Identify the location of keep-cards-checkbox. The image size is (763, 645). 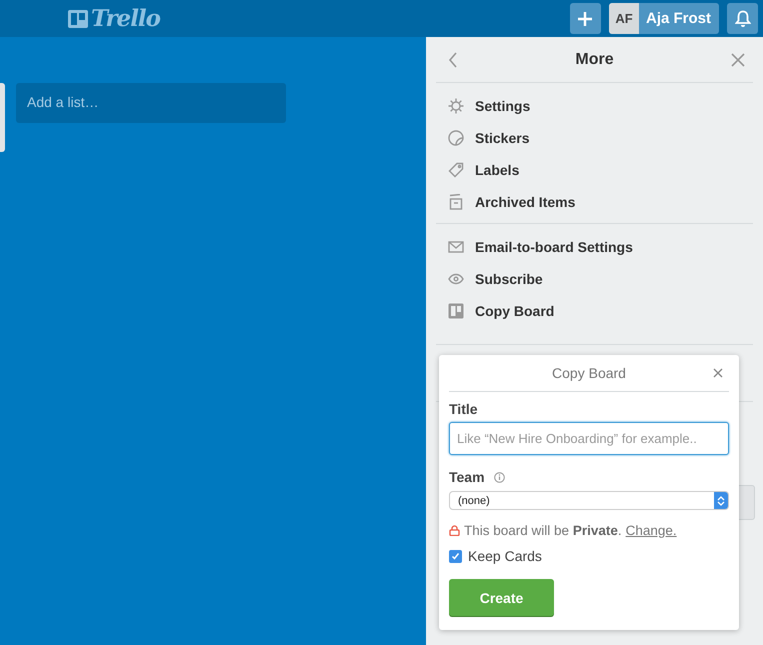
(455, 556).